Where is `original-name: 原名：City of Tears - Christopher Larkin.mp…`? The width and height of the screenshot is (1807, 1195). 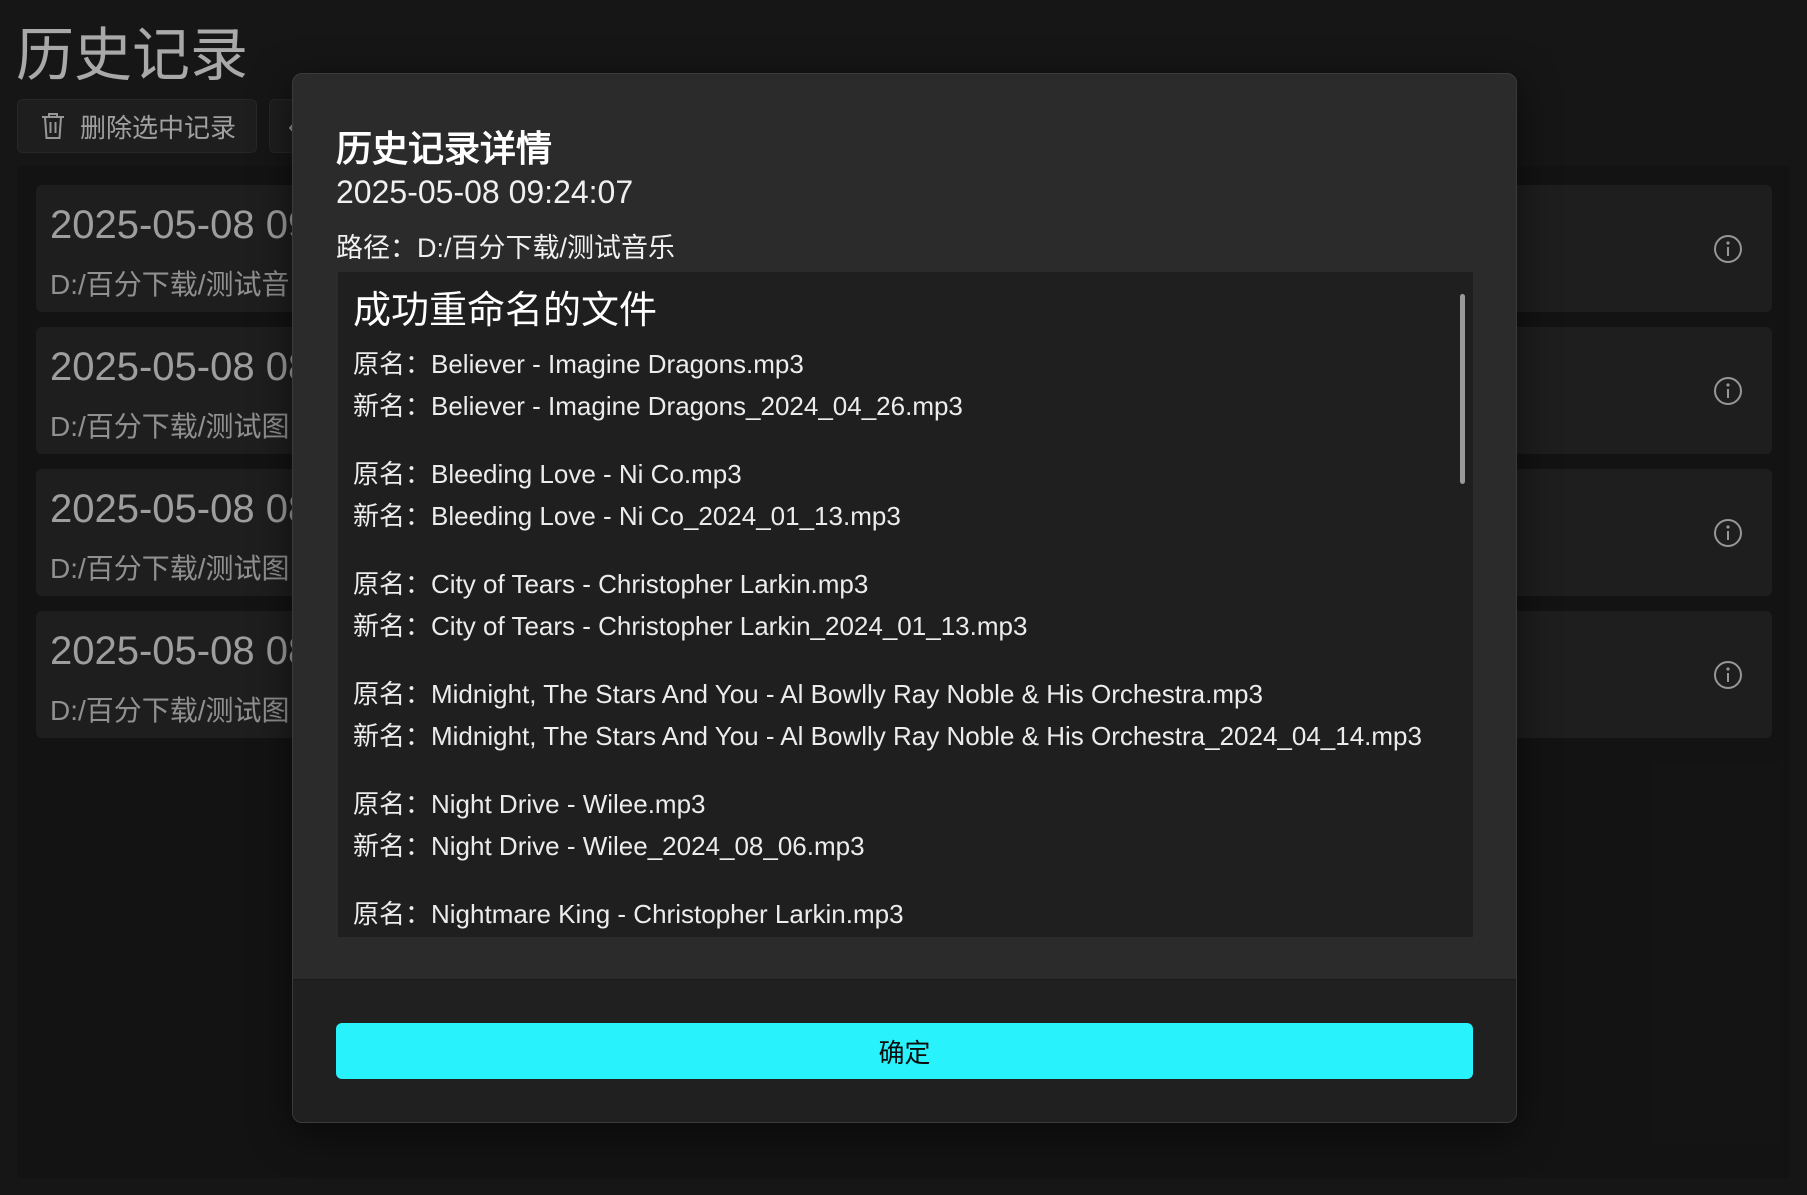 original-name: 原名：City of Tears - Christopher Larkin.mp… is located at coordinates (611, 584).